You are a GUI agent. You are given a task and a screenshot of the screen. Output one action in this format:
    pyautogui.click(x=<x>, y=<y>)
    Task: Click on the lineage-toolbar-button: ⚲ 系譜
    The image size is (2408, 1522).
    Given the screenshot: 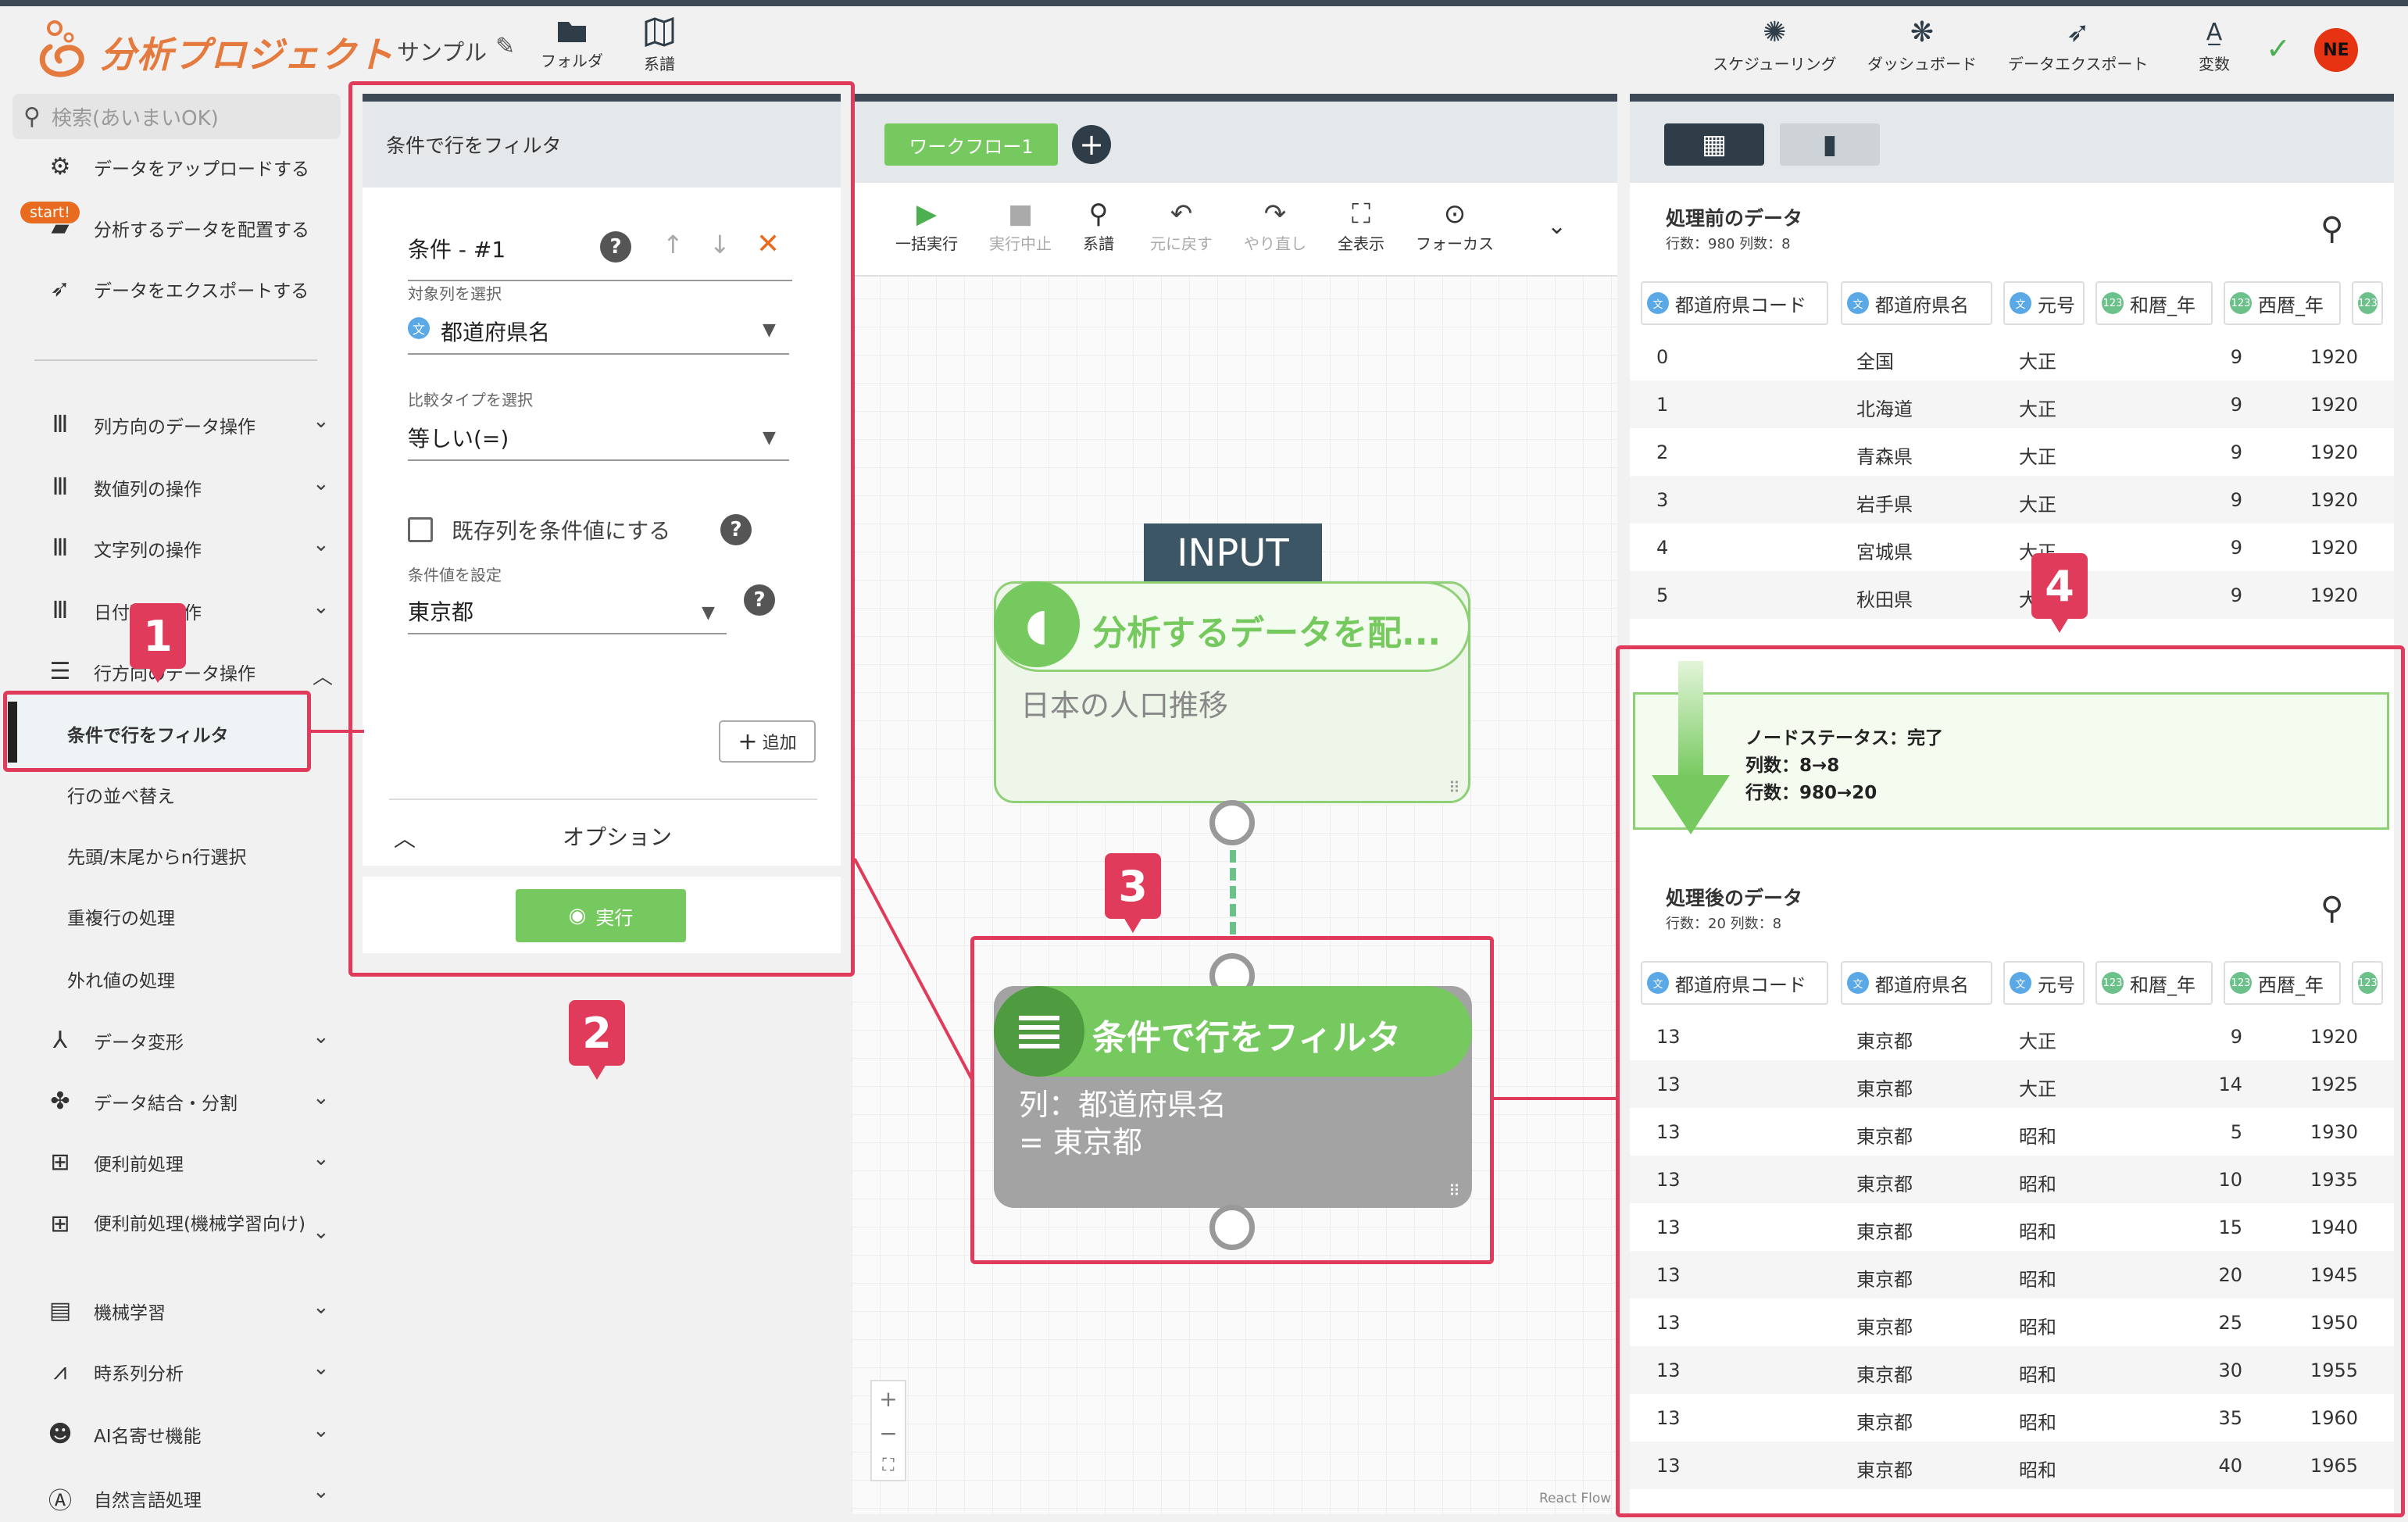 What is the action you would take?
    pyautogui.click(x=1098, y=226)
    